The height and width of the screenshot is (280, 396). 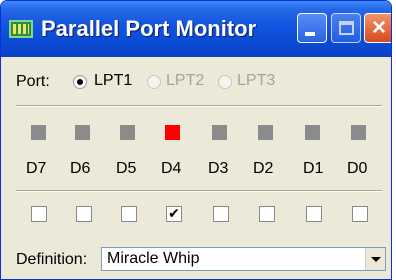 I want to click on close-button: ×, so click(x=377, y=28).